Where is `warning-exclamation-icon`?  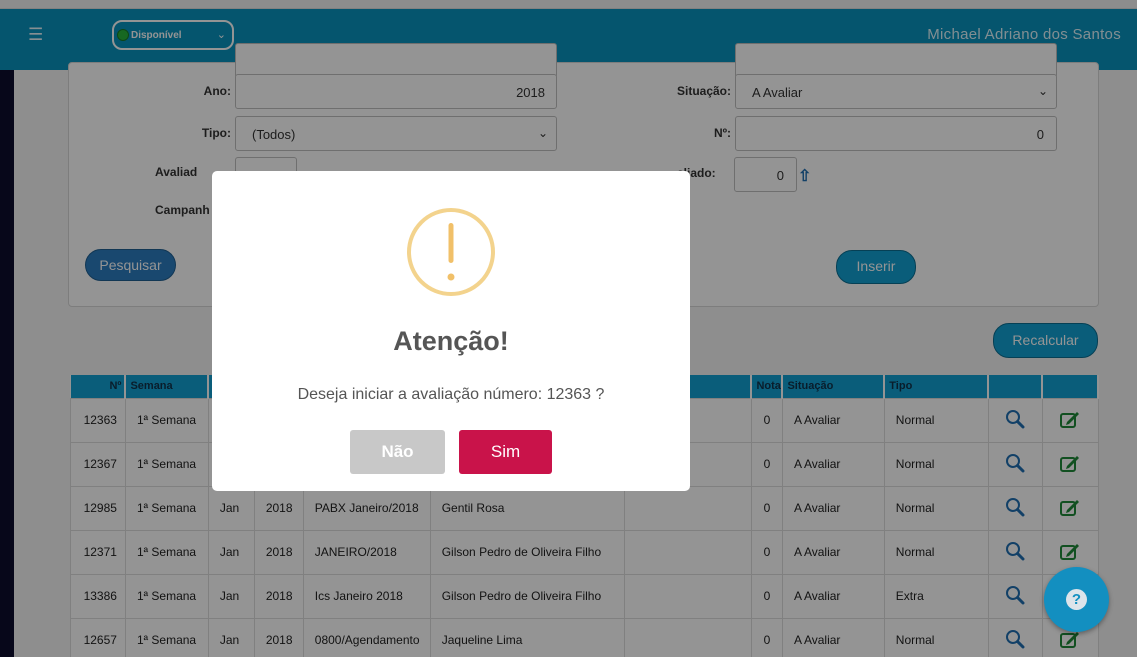
warning-exclamation-icon is located at coordinates (451, 252).